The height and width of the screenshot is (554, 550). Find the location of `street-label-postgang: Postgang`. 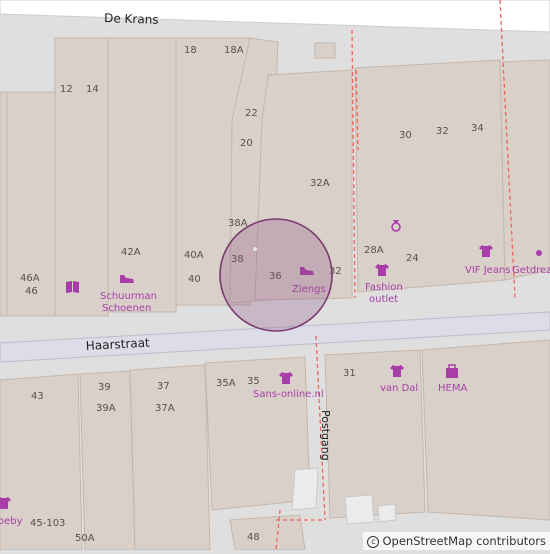

street-label-postgang: Postgang is located at coordinates (325, 435).